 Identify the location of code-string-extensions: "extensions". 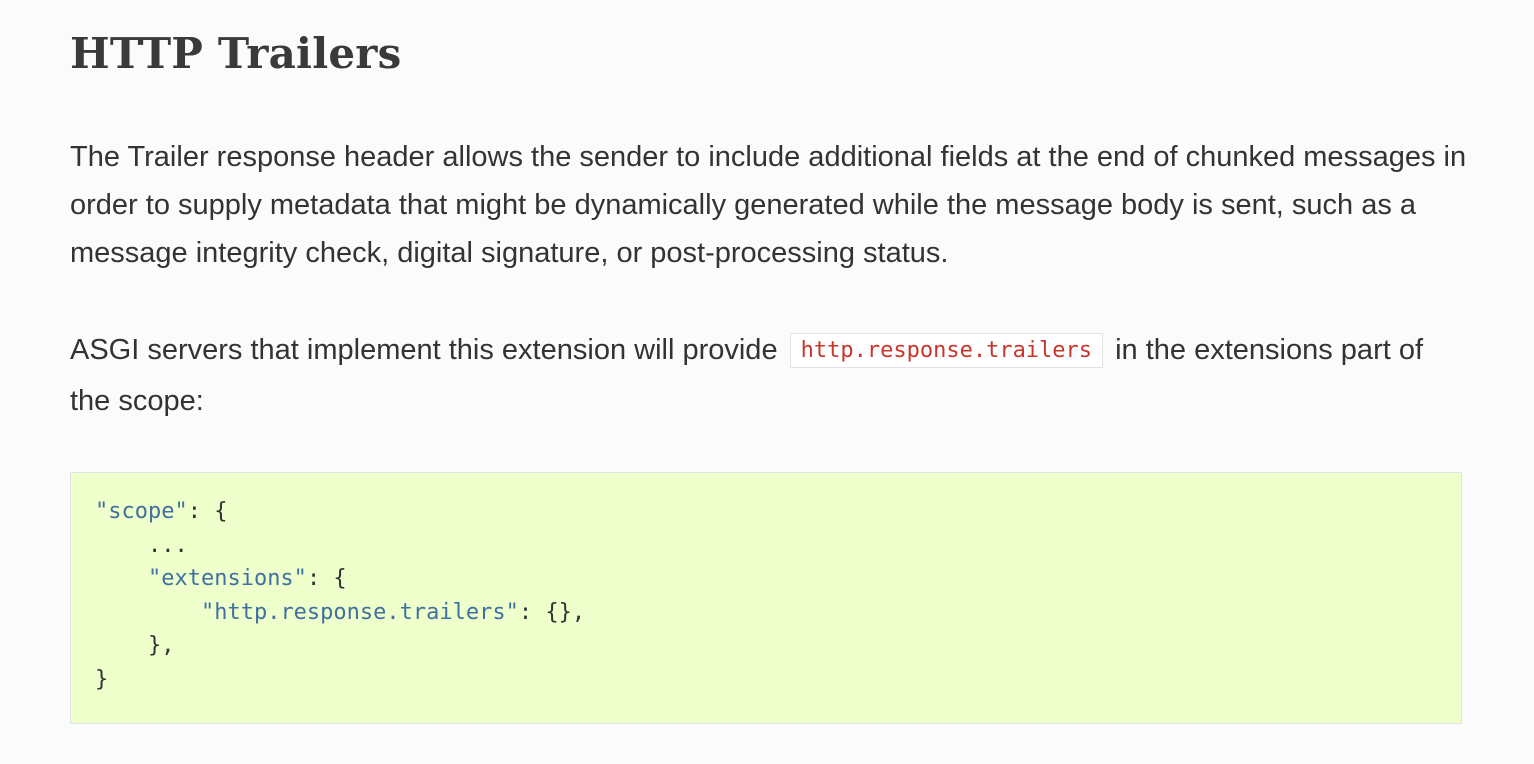
(227, 578).